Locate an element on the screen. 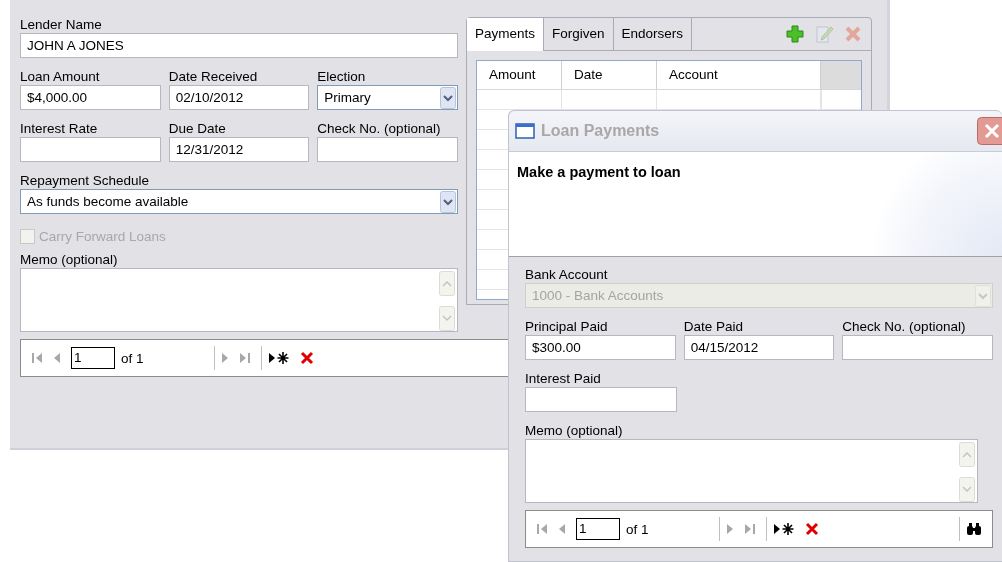 Image resolution: width=1002 pixels, height=562 pixels. field-label: Date Paid is located at coordinates (713, 327).